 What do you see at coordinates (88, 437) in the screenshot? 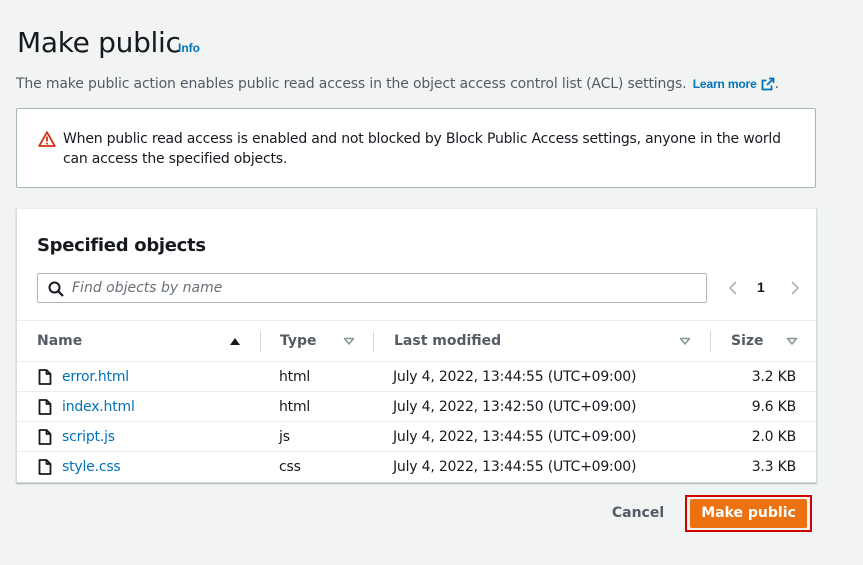
I see `object-name-link: script.js` at bounding box center [88, 437].